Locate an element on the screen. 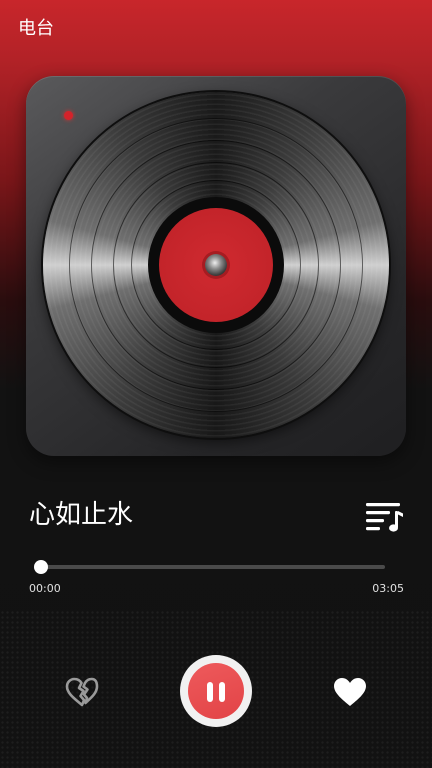 The image size is (432, 768). like-button is located at coordinates (350, 692).